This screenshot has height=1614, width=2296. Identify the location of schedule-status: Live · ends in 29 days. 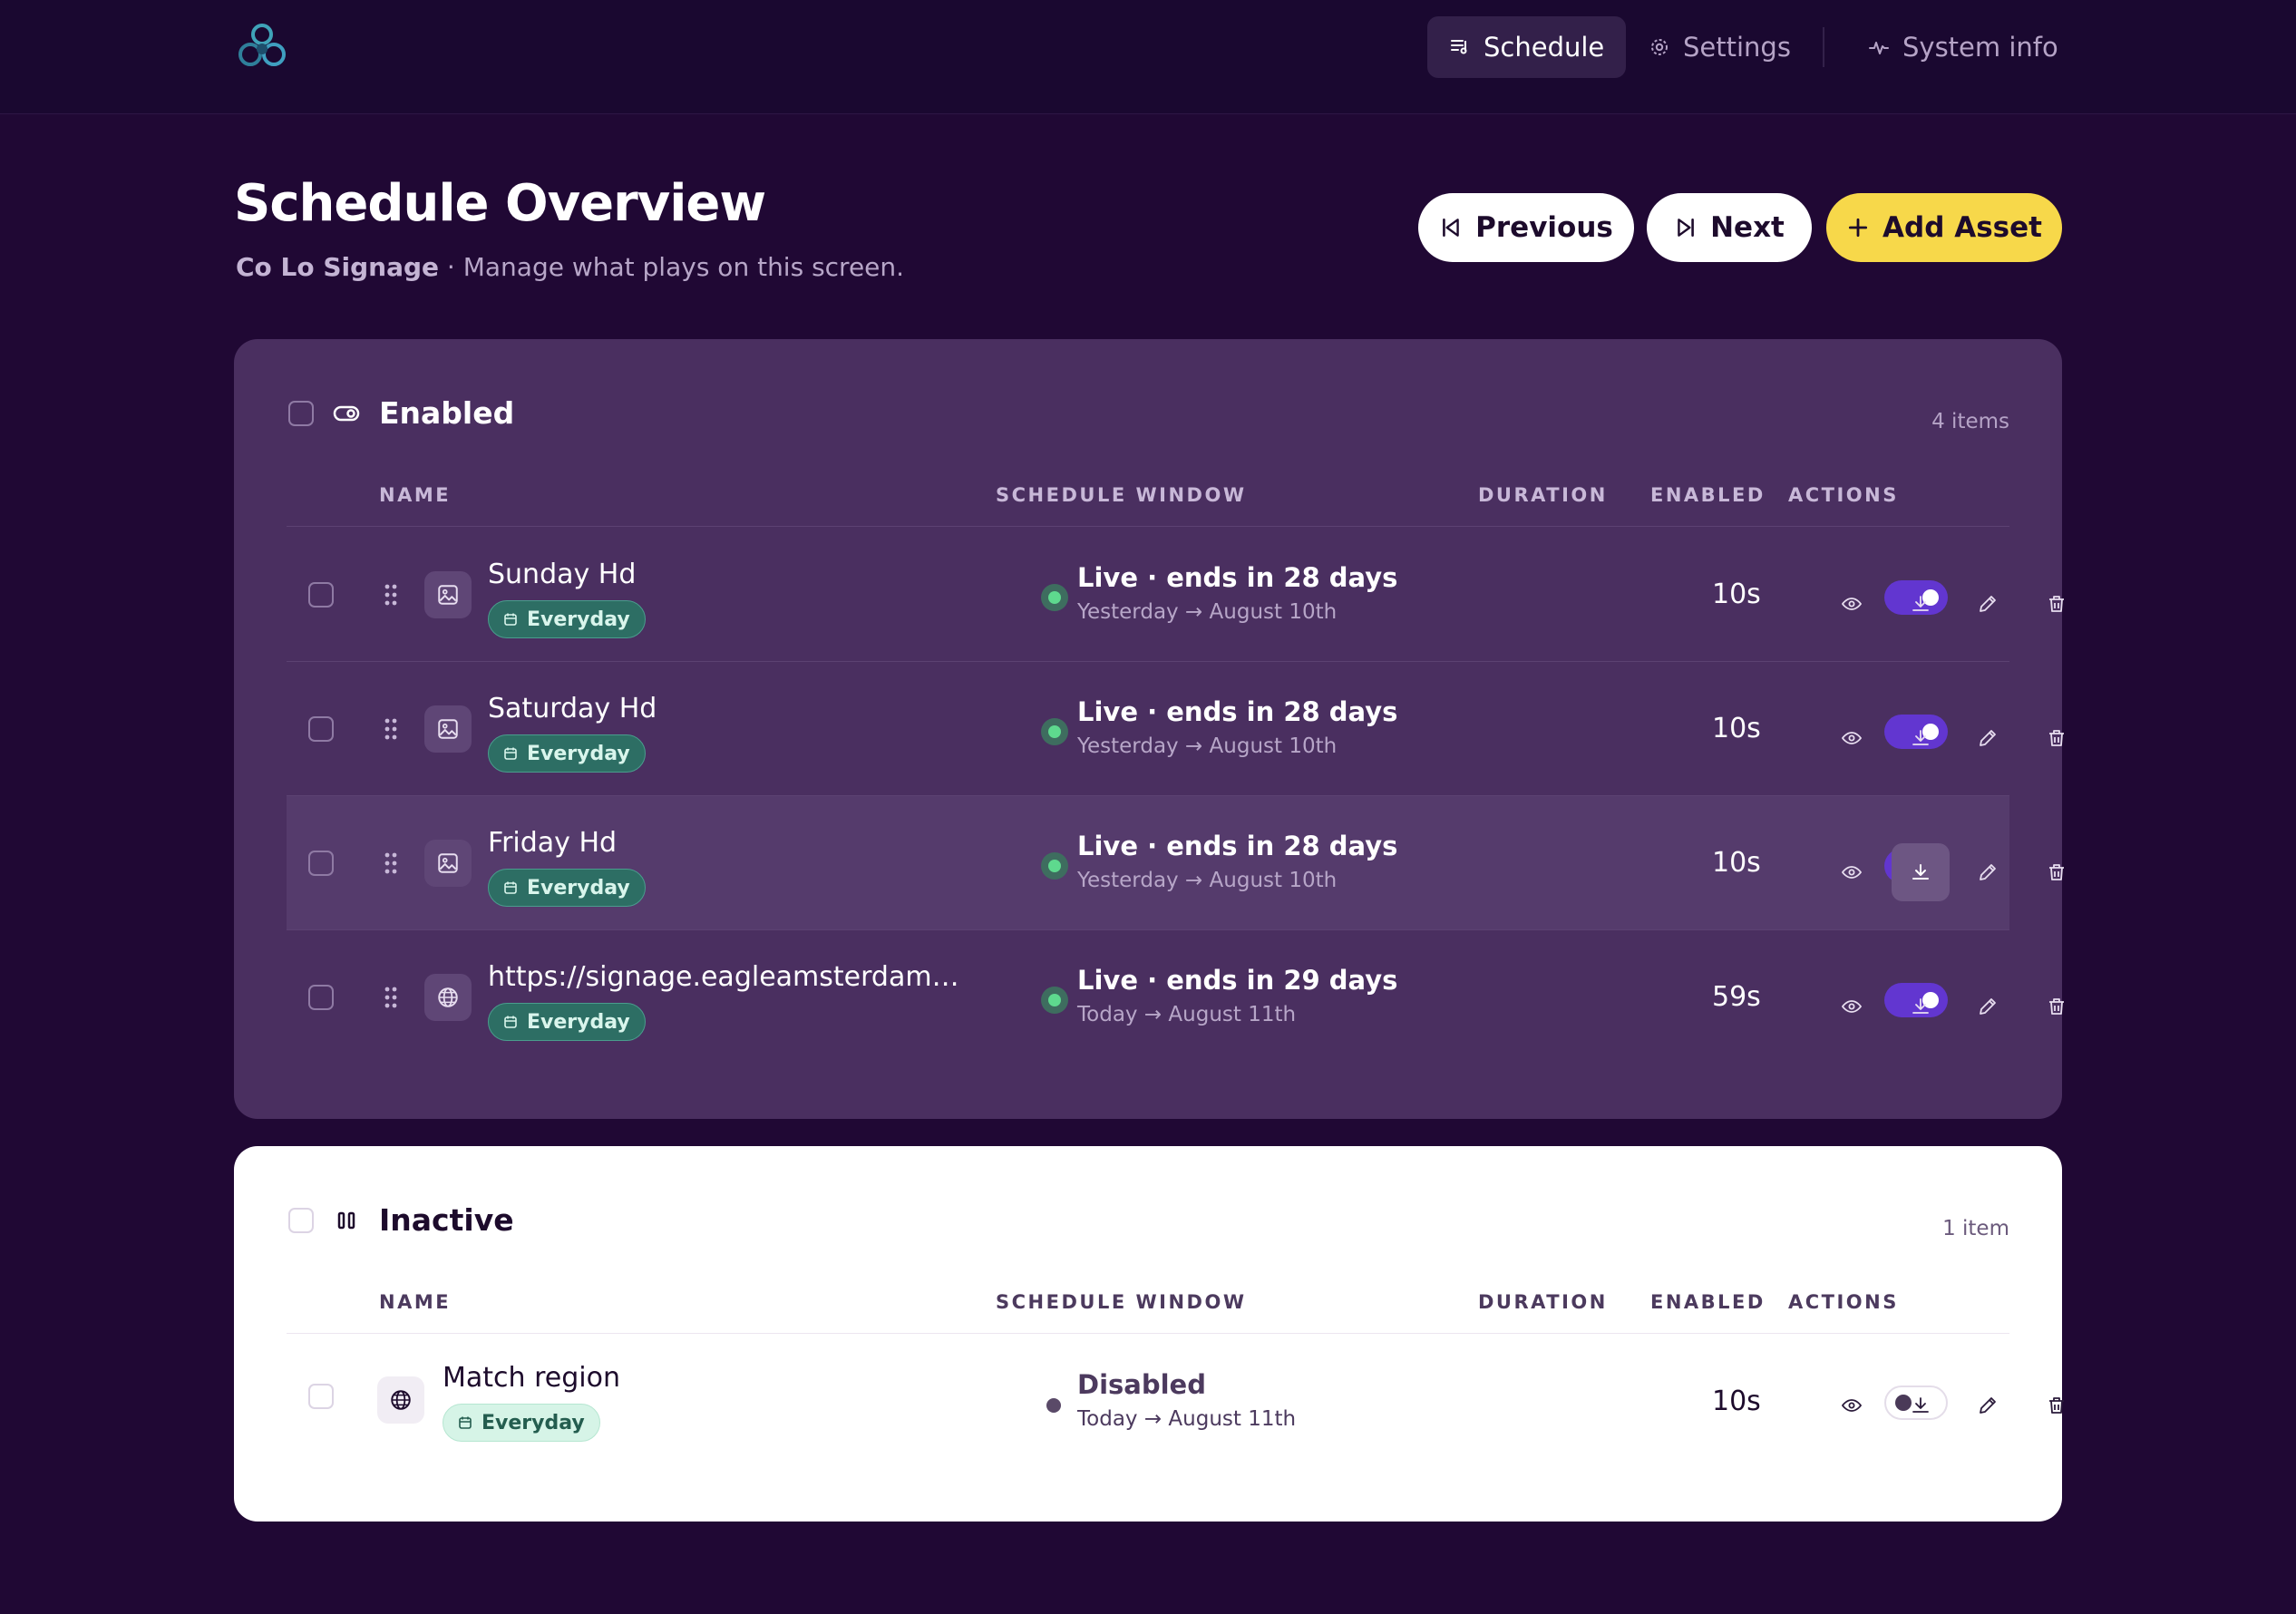
(1237, 980).